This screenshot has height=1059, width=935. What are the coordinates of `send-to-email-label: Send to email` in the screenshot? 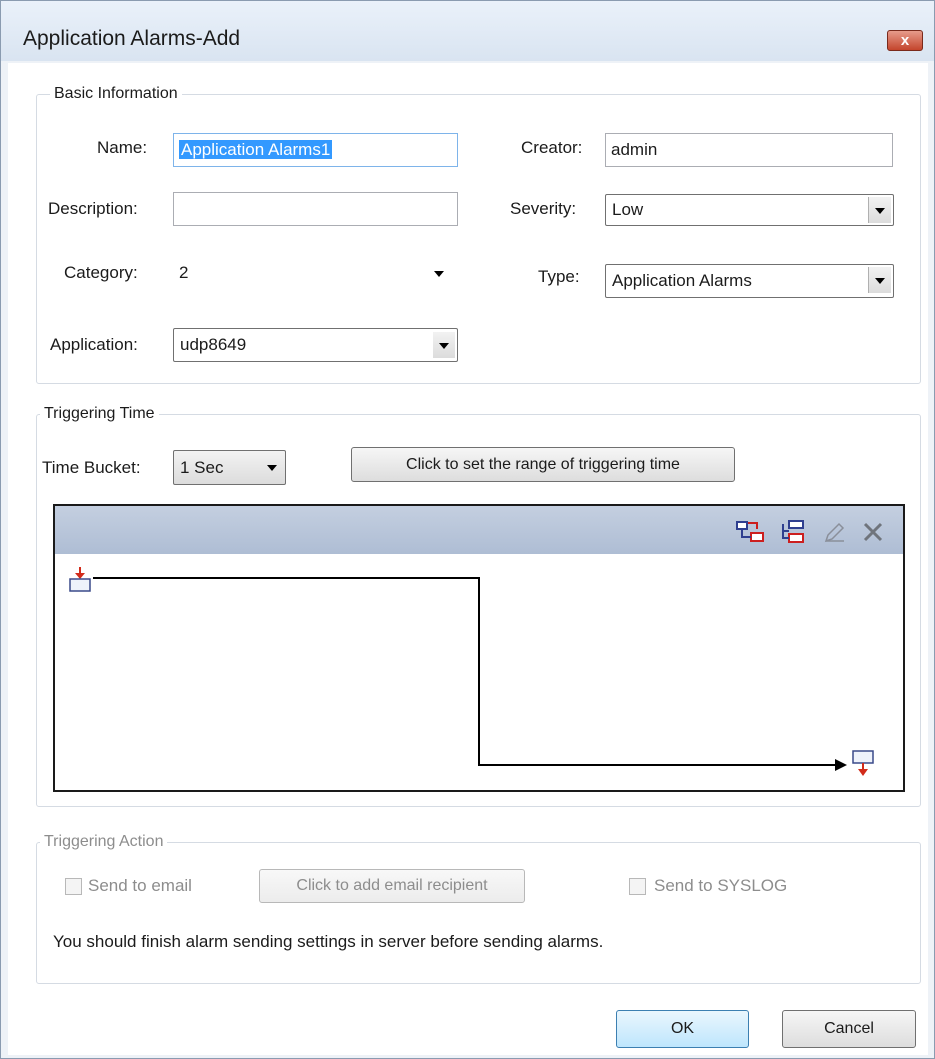 It's located at (140, 885).